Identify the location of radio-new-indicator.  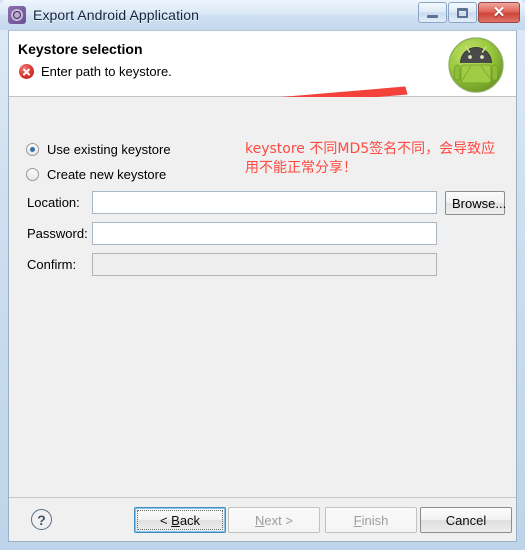
(32, 174).